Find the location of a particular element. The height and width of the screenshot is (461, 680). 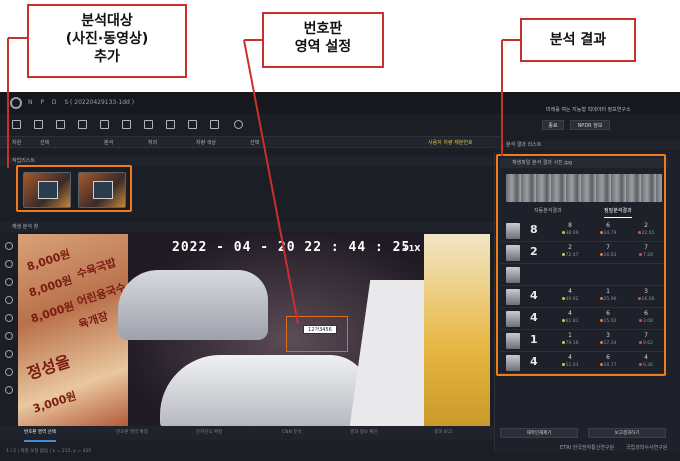

screen-icon is located at coordinates (126, 124).